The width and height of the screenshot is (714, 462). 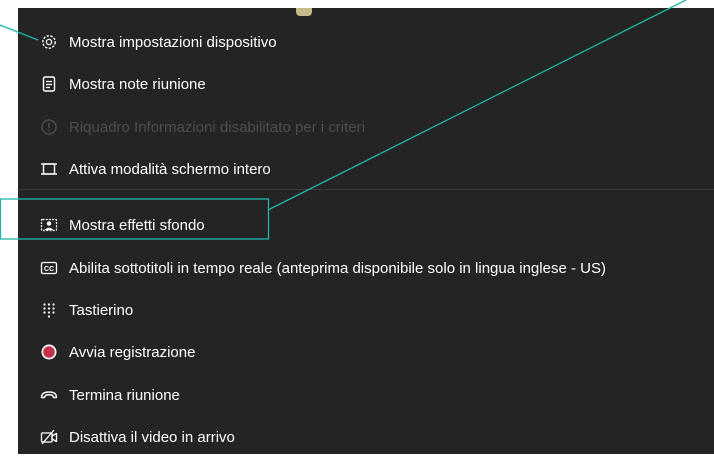 What do you see at coordinates (366, 352) in the screenshot?
I see `menu-item-start-recording: Avvia registrazione` at bounding box center [366, 352].